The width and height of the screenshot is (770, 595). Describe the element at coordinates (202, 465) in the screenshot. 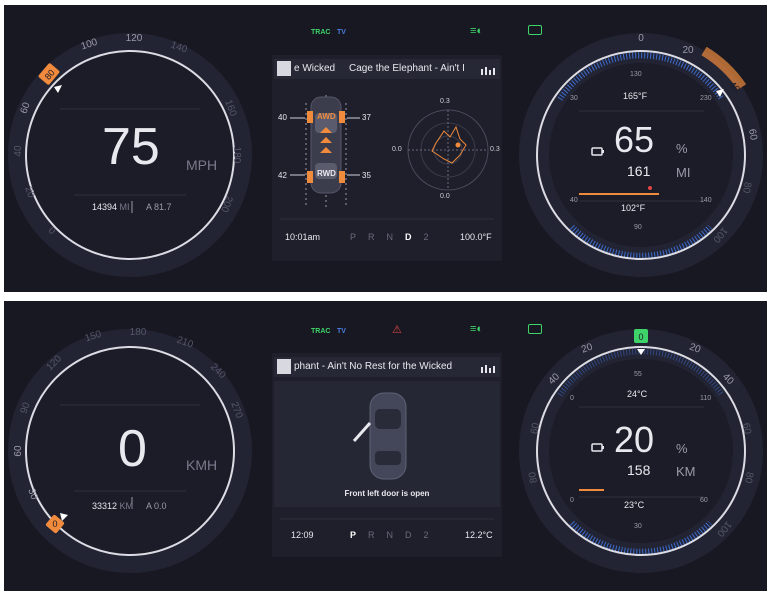

I see `speed-unit: KMH` at that location.